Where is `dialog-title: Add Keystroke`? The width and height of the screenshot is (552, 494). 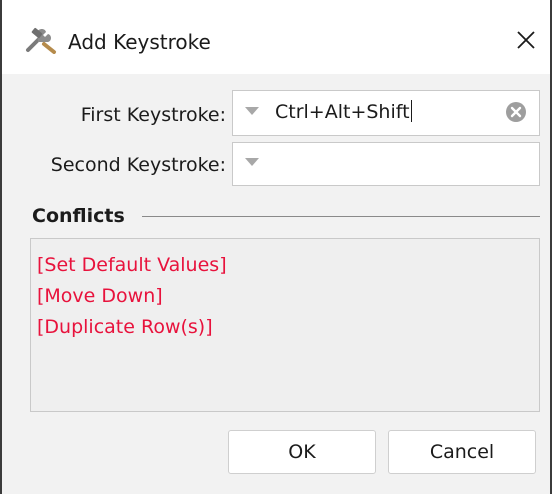
dialog-title: Add Keystroke is located at coordinates (139, 42).